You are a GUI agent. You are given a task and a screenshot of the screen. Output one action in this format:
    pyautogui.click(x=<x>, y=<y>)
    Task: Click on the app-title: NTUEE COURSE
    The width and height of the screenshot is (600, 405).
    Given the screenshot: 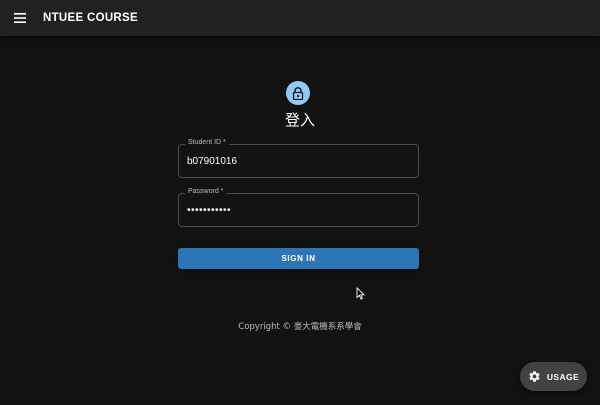 What is the action you would take?
    pyautogui.click(x=90, y=18)
    